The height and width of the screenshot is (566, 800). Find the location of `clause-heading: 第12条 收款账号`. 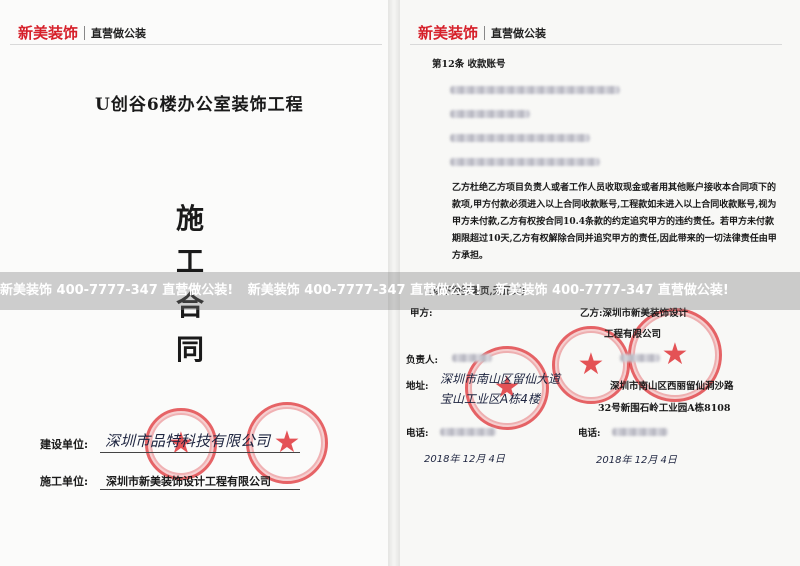

clause-heading: 第12条 收款账号 is located at coordinates (469, 64).